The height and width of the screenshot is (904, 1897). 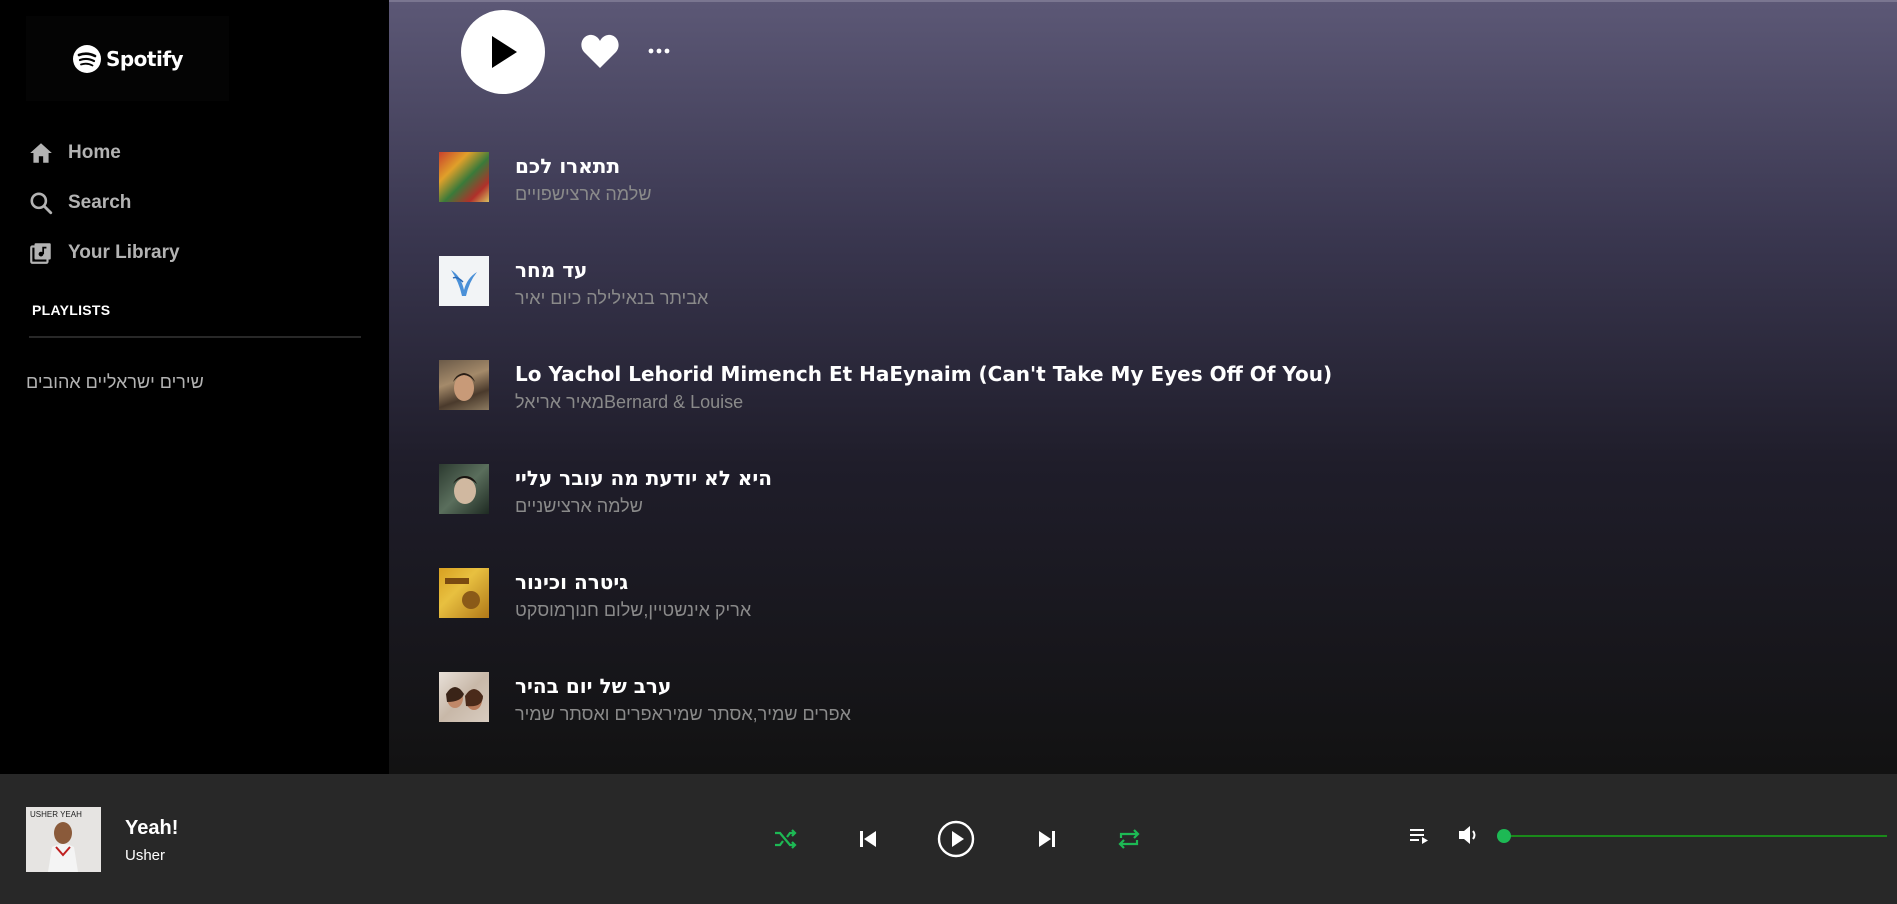 What do you see at coordinates (1143, 1) in the screenshot?
I see `top-border` at bounding box center [1143, 1].